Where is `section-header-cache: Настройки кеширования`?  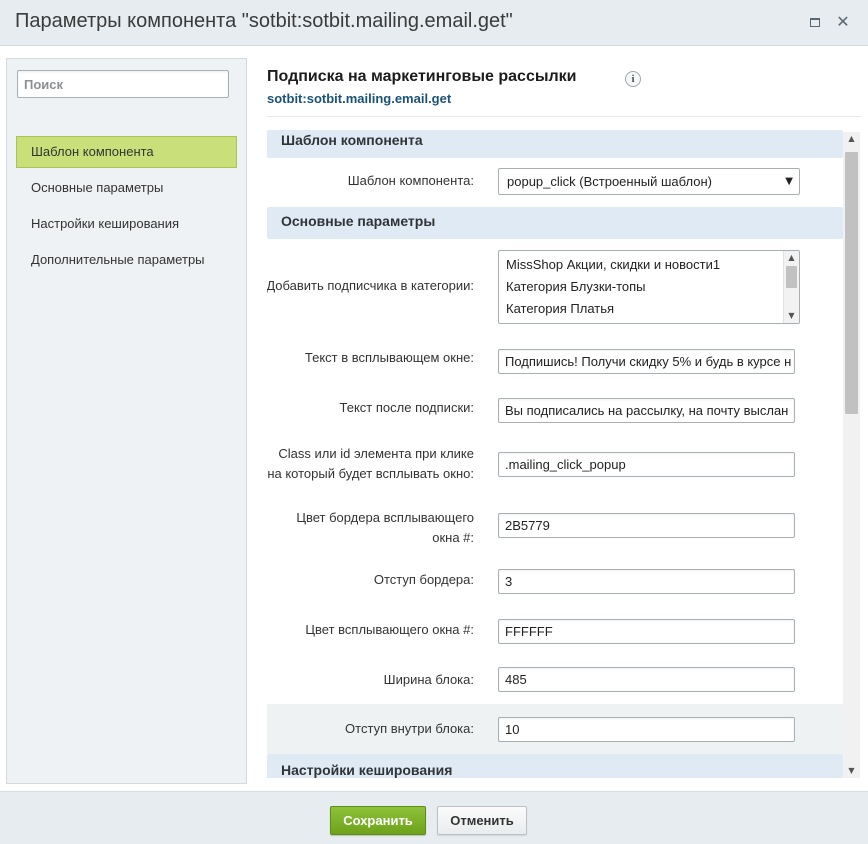
section-header-cache: Настройки кеширования is located at coordinates (555, 766).